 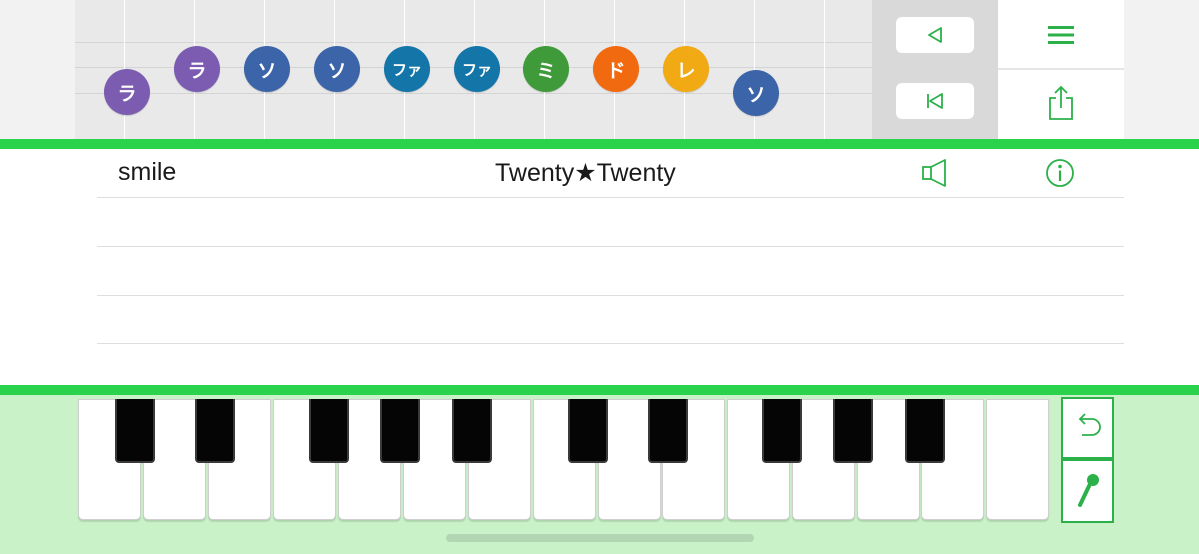 I want to click on top-accent-bar, so click(x=599, y=144).